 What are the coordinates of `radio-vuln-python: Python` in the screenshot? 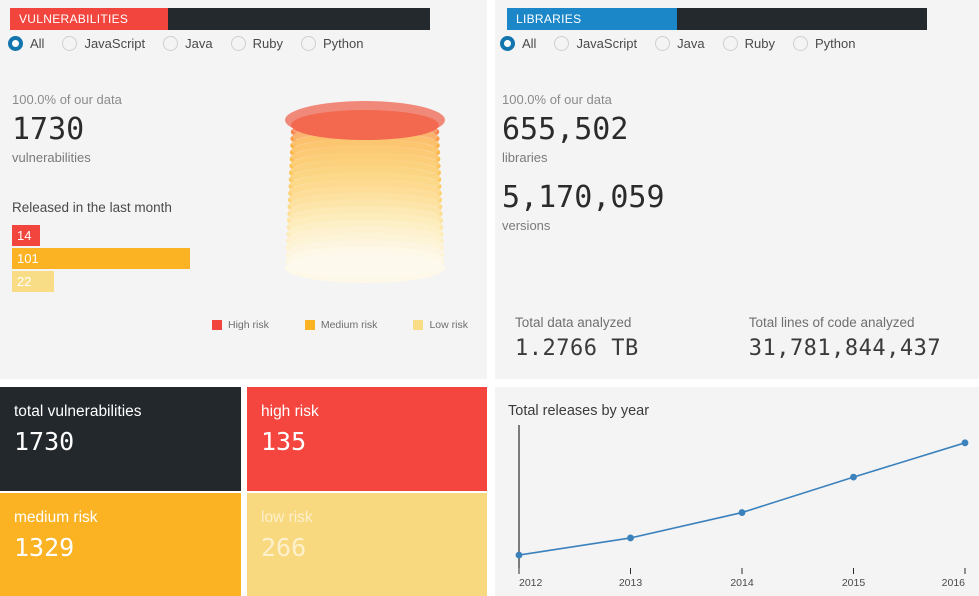 It's located at (332, 43).